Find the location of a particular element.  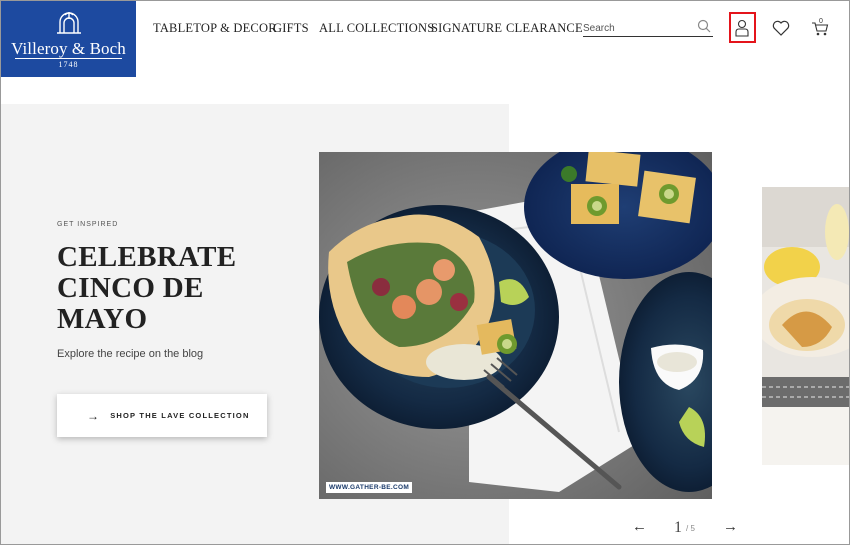

image-watermark: WWW.GATHER-BE.COM is located at coordinates (369, 487).